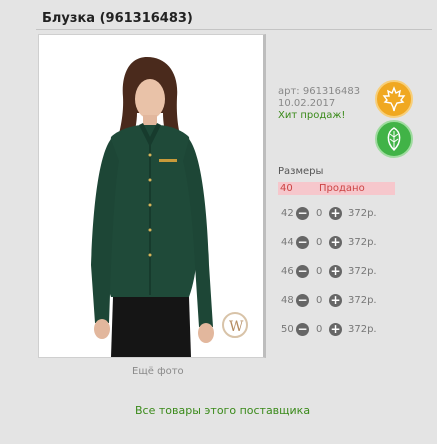  Describe the element at coordinates (287, 300) in the screenshot. I see `size-label: 48` at that location.